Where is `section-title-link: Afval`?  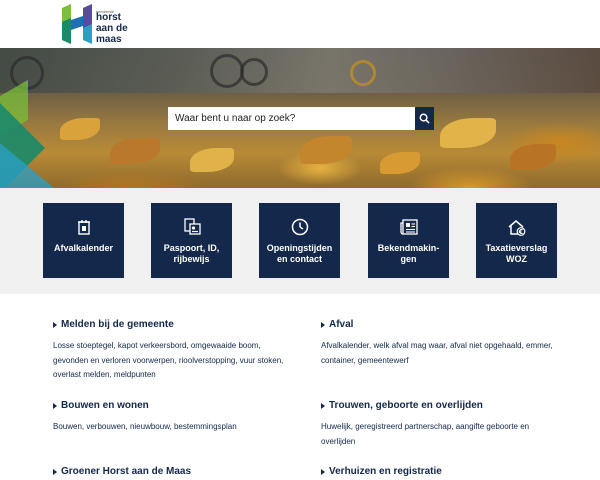 section-title-link: Afval is located at coordinates (441, 324).